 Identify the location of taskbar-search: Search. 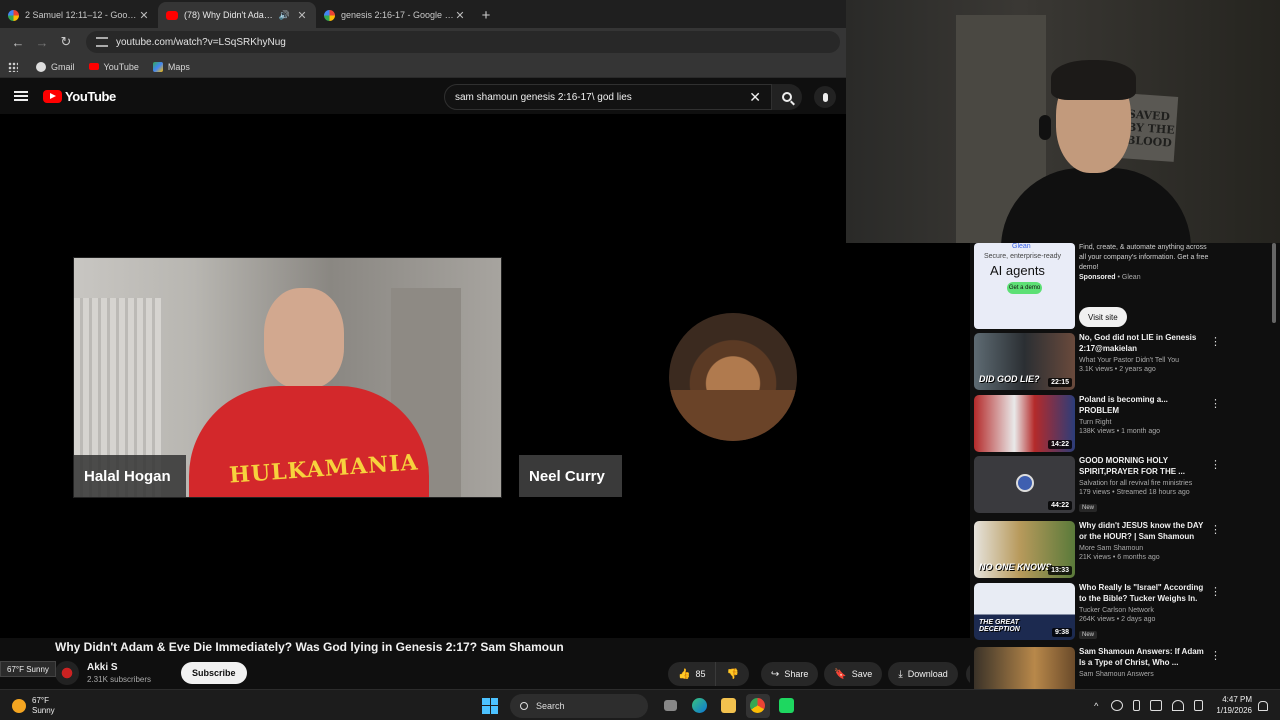
(579, 705).